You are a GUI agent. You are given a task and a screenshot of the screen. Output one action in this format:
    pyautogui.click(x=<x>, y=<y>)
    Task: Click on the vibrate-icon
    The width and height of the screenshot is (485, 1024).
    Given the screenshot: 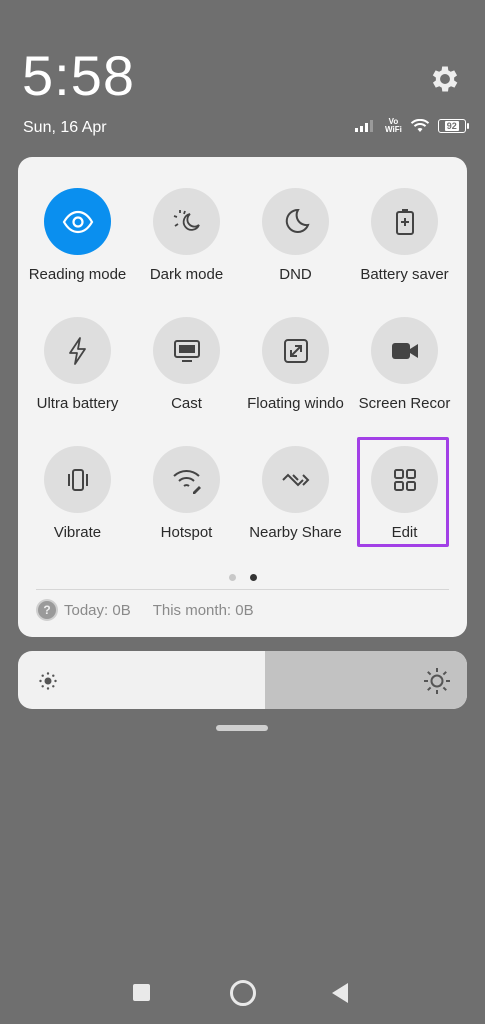 What is the action you would take?
    pyautogui.click(x=77, y=479)
    